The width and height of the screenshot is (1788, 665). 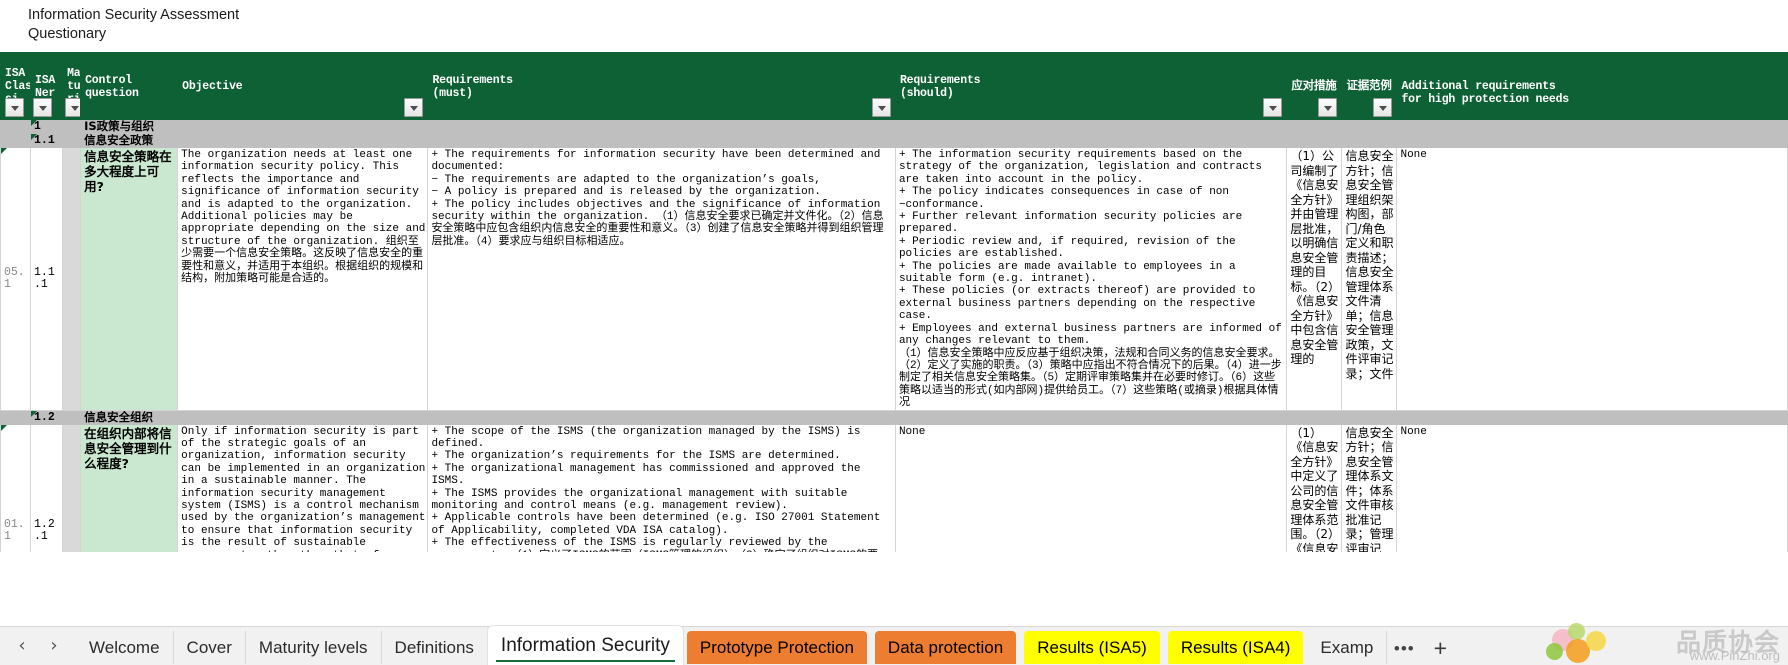 I want to click on col-header-measures: 应对措施, so click(x=1314, y=86).